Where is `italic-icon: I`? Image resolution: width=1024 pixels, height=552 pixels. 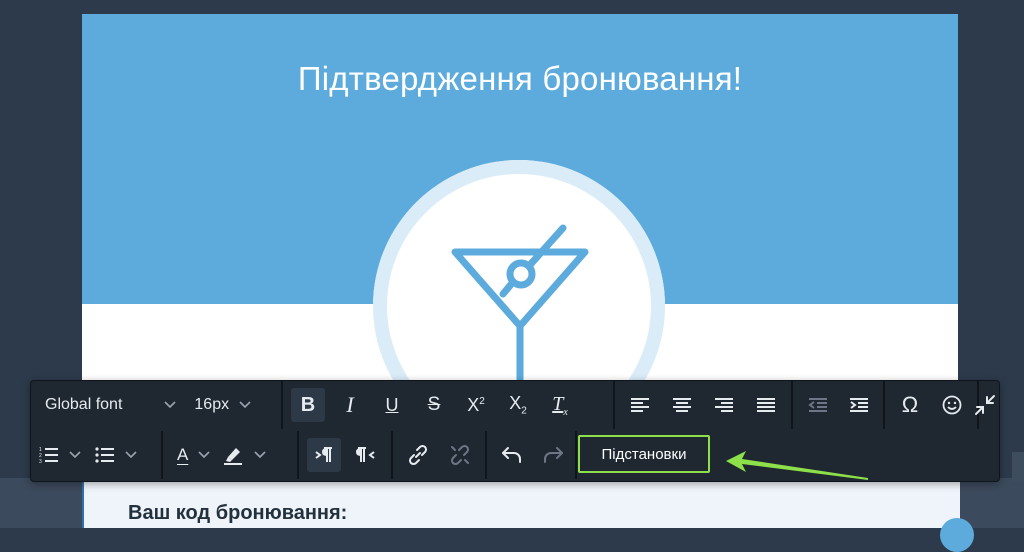
italic-icon: I is located at coordinates (350, 404).